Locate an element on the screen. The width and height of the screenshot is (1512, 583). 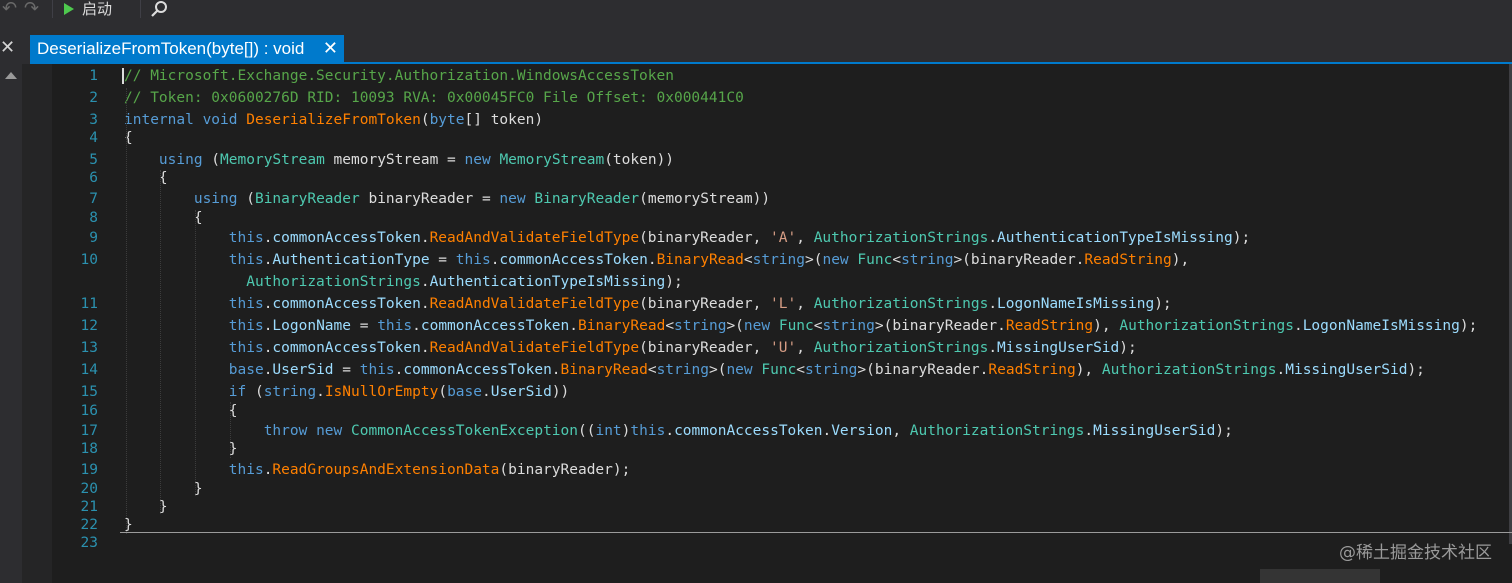
code-text: } is located at coordinates (181, 449).